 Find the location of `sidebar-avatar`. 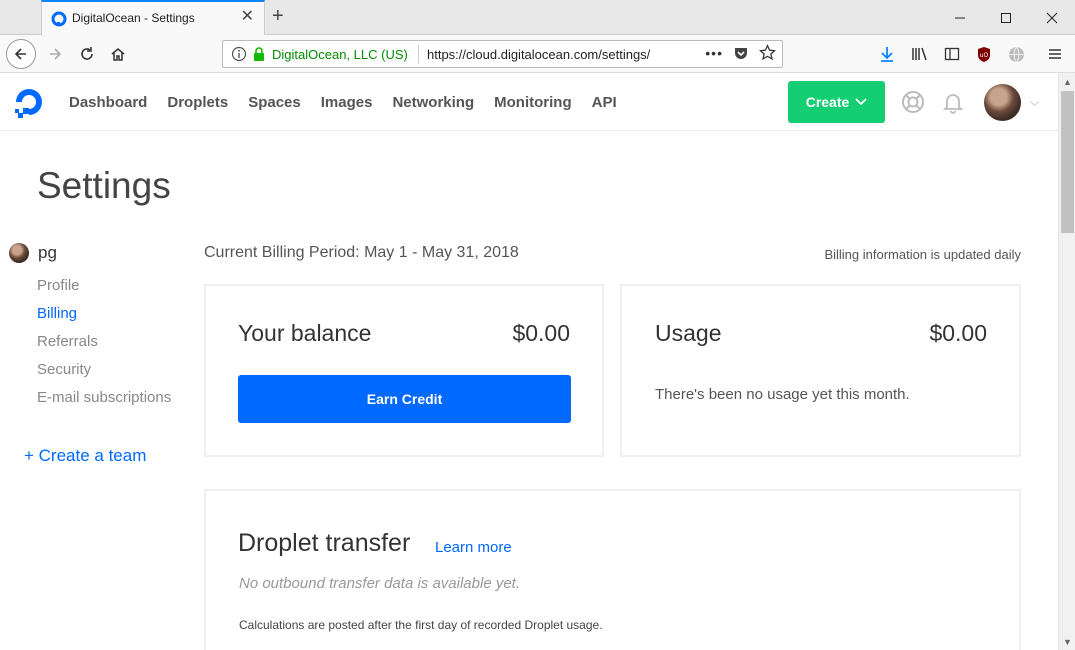

sidebar-avatar is located at coordinates (19, 253).